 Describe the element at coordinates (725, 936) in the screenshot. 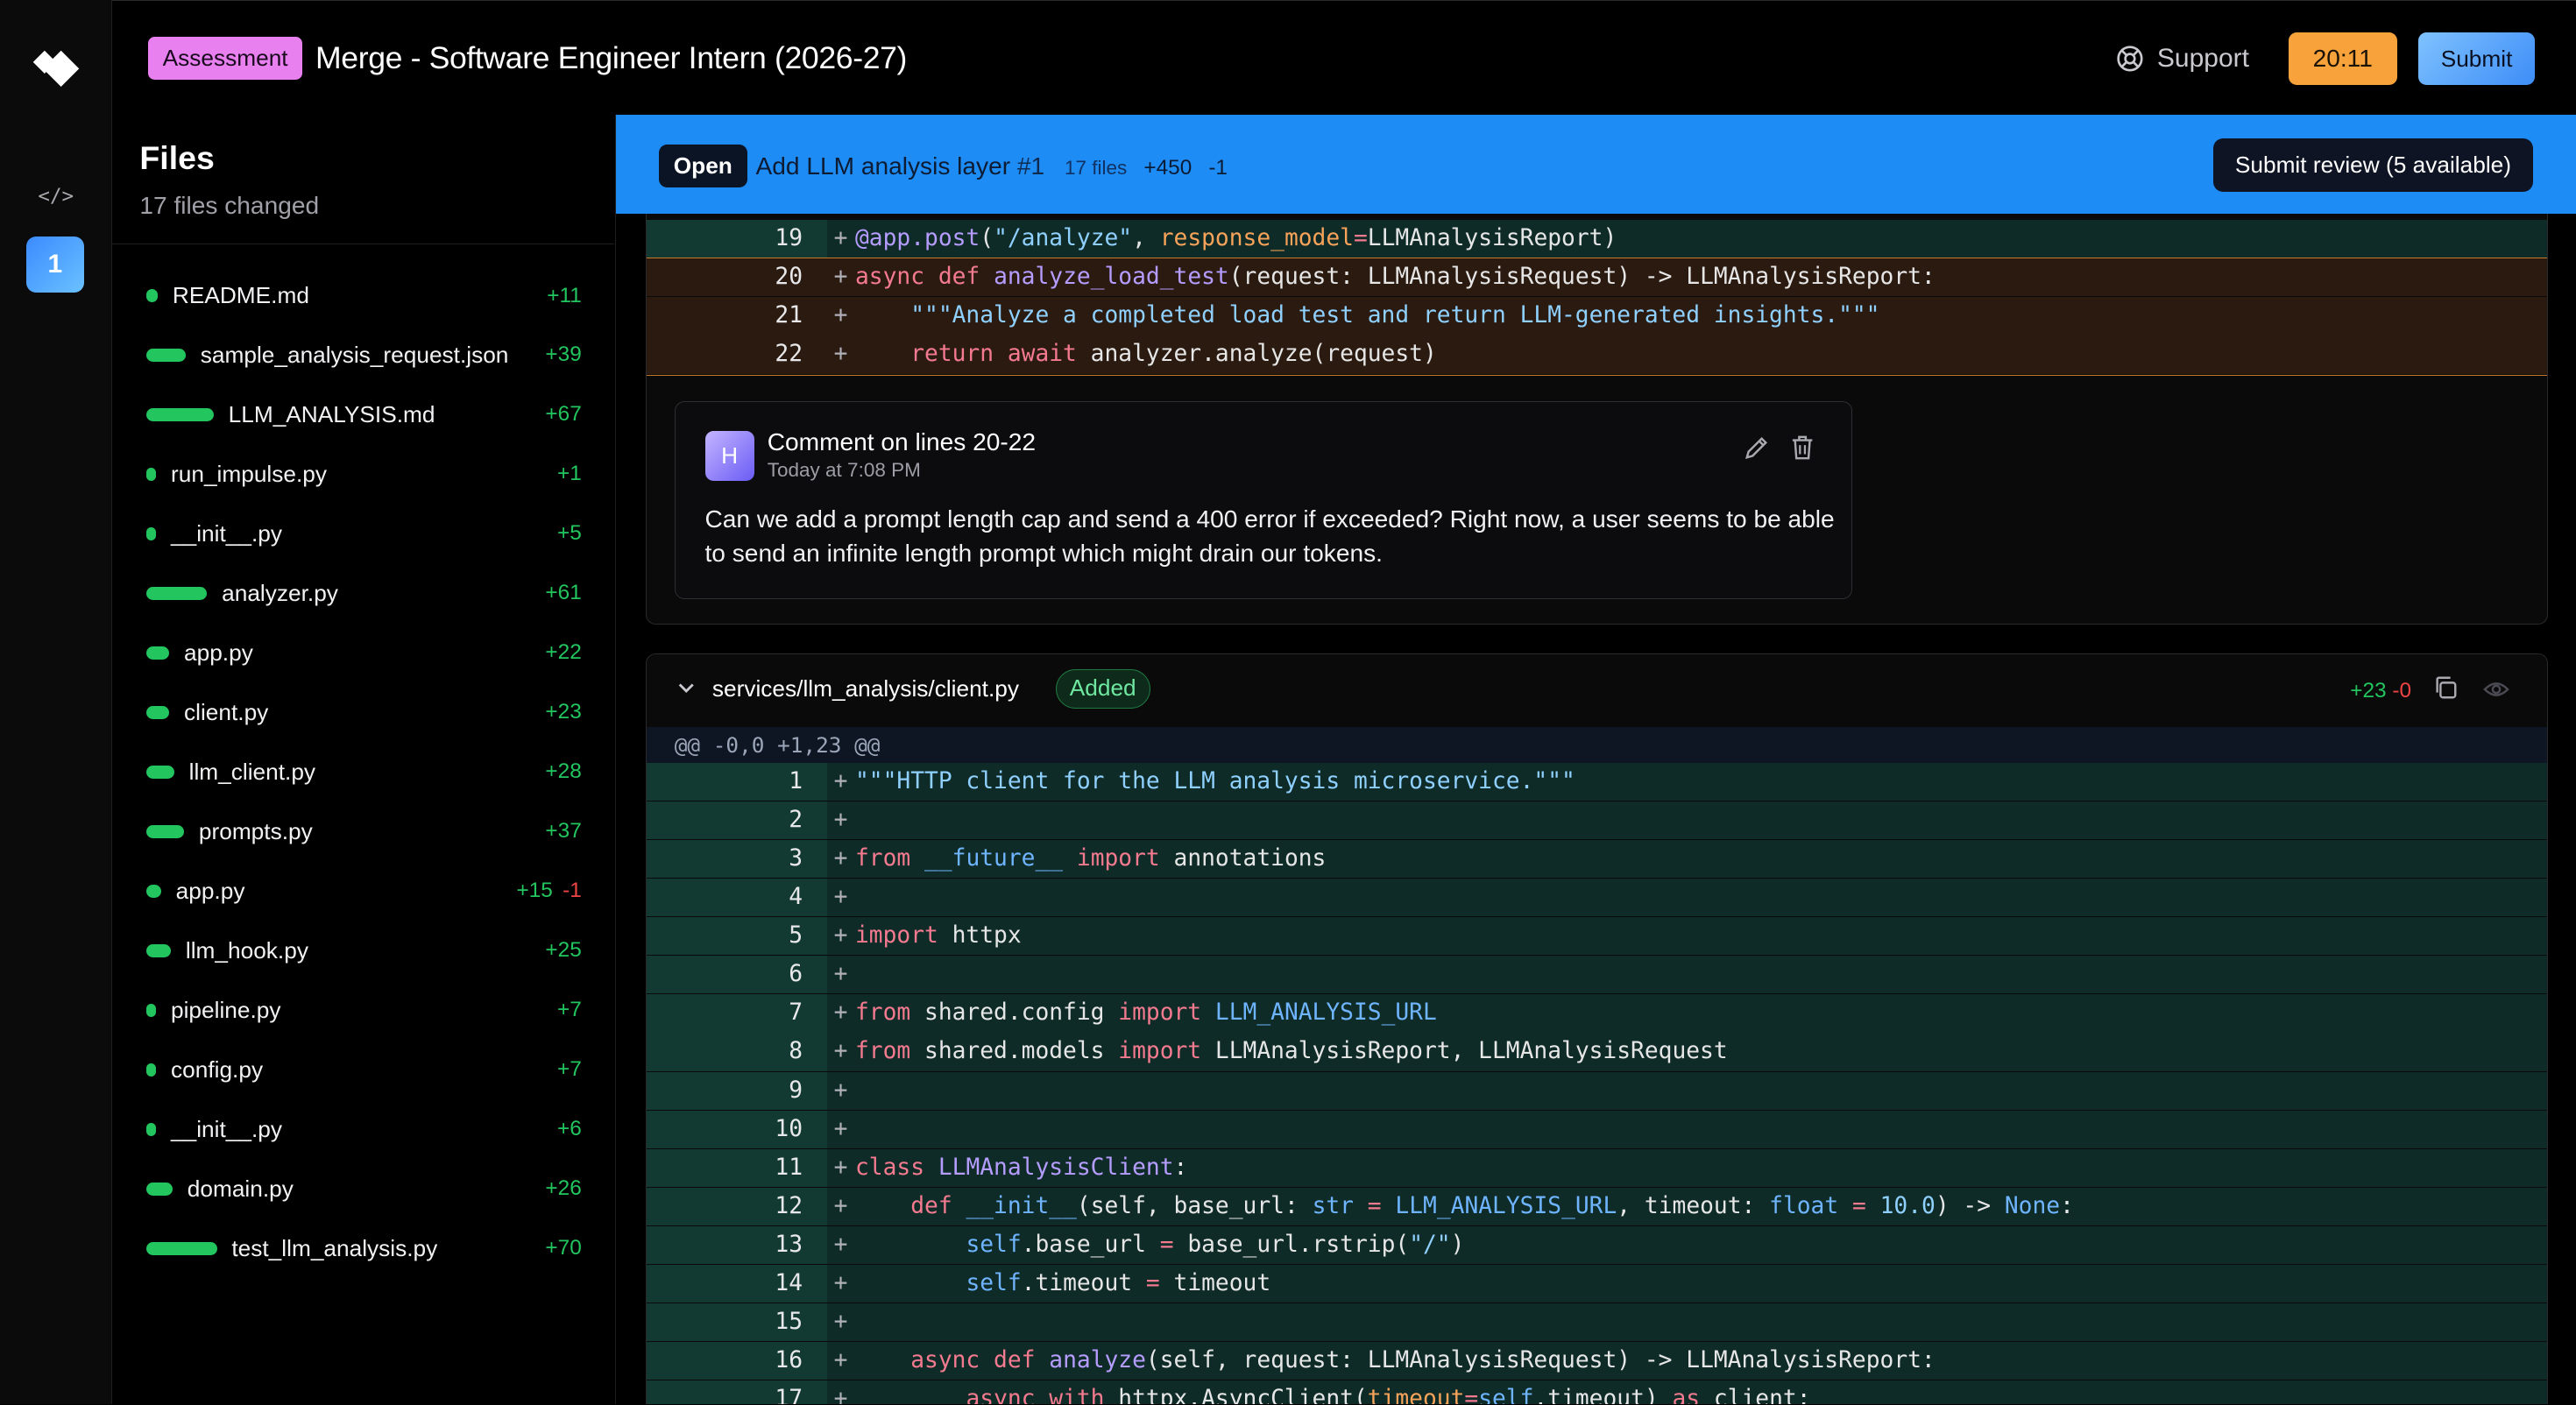

I see `line-number: 5` at that location.